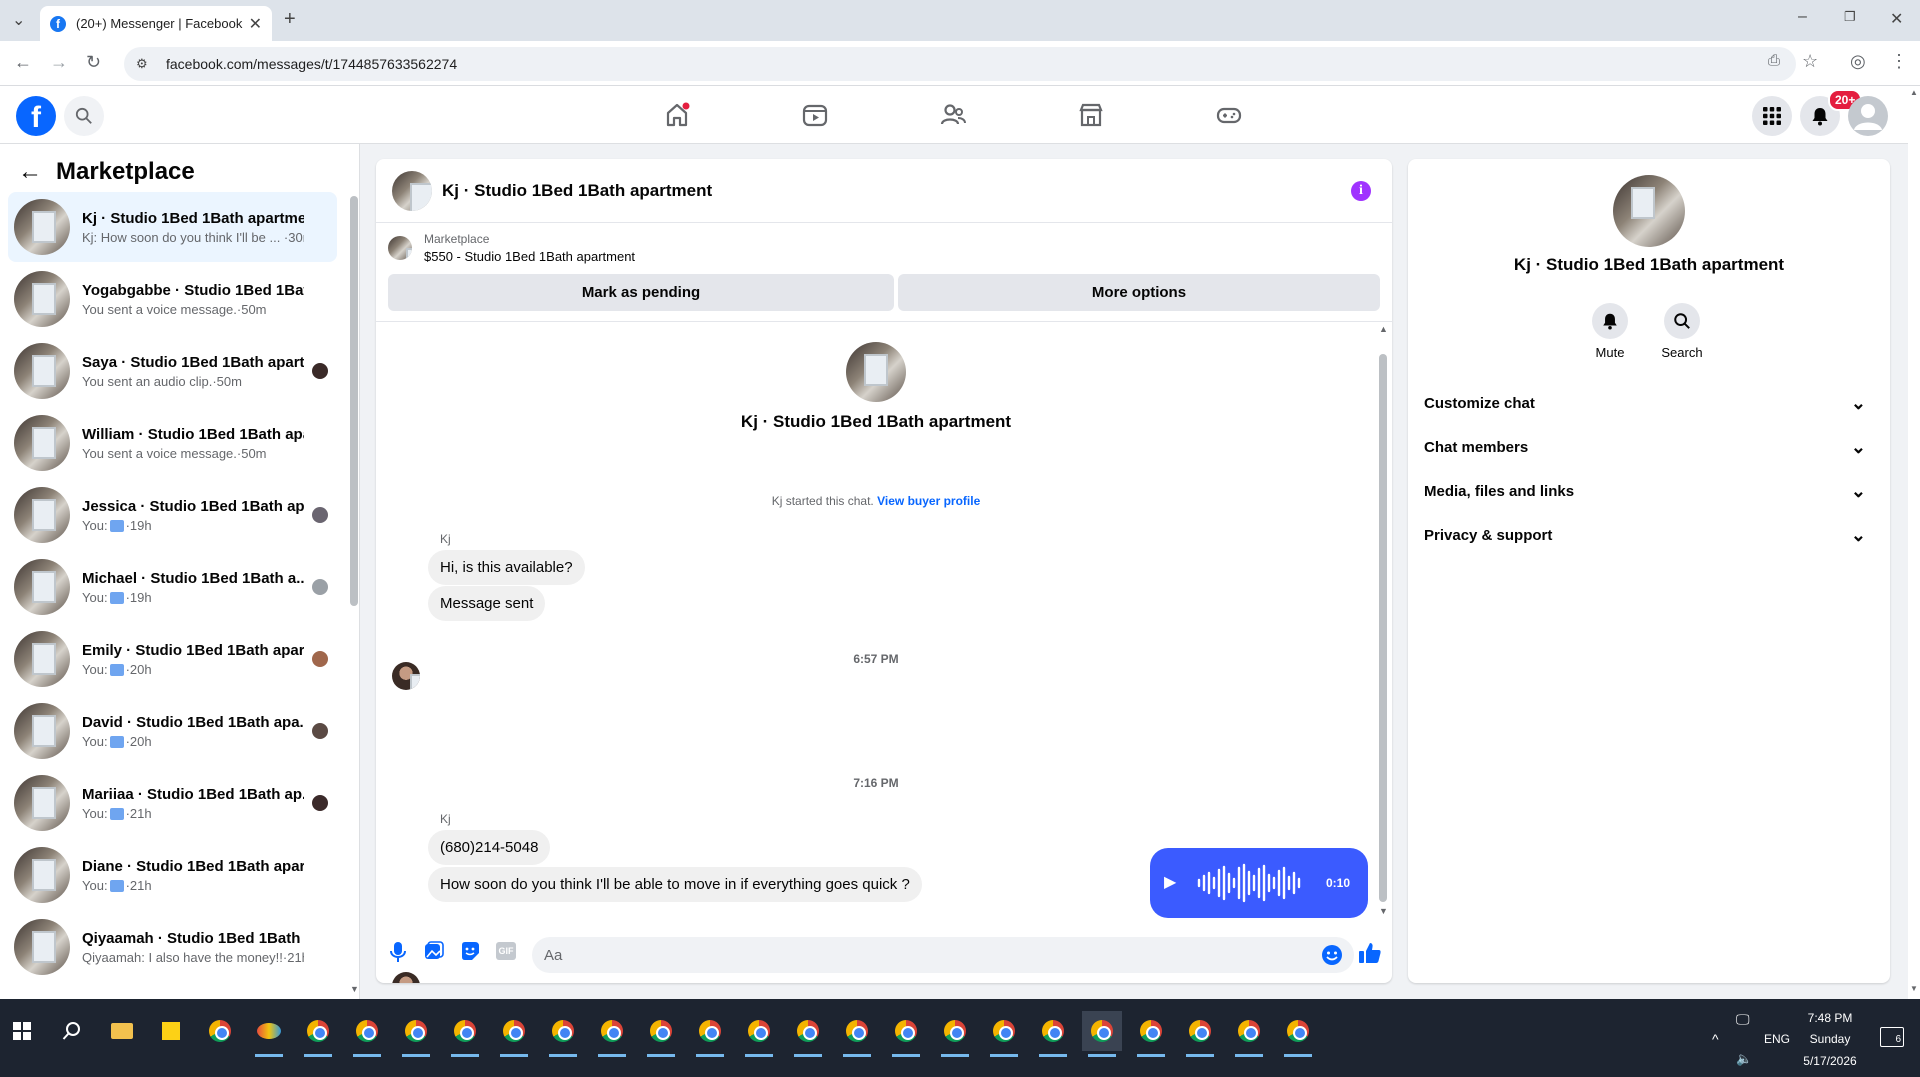  I want to click on sidebar-scrollbar, so click(354, 401).